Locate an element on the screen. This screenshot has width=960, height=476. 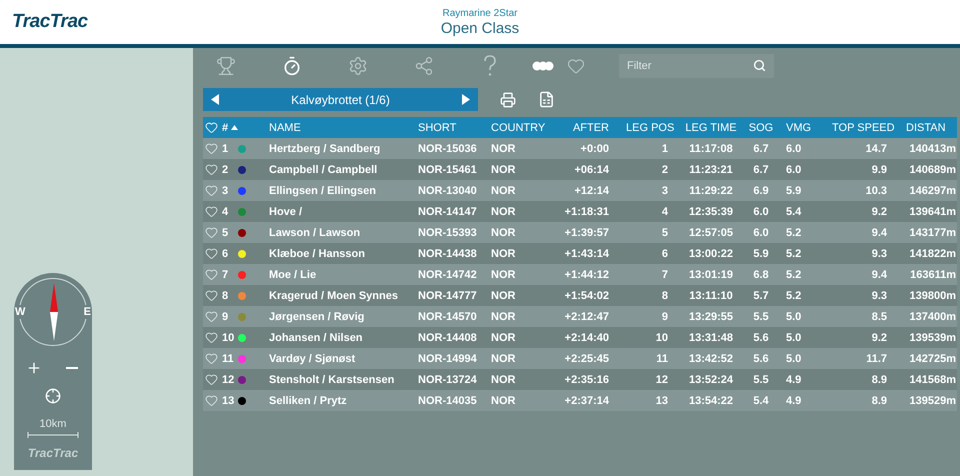
help-icon is located at coordinates (490, 66).